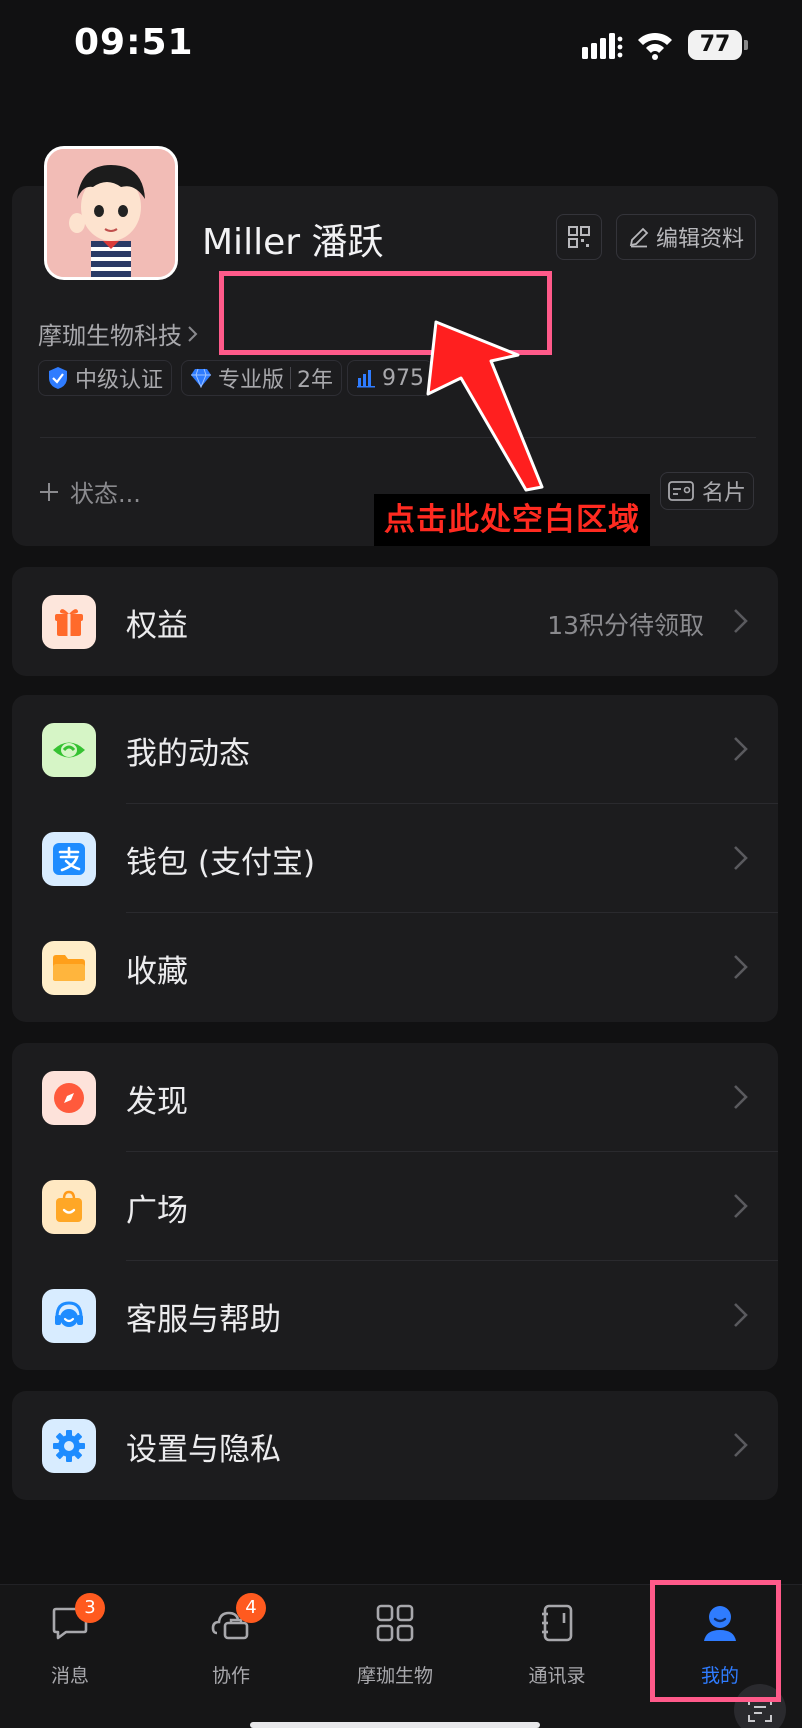 This screenshot has height=1728, width=802. I want to click on business-card-icon, so click(681, 491).